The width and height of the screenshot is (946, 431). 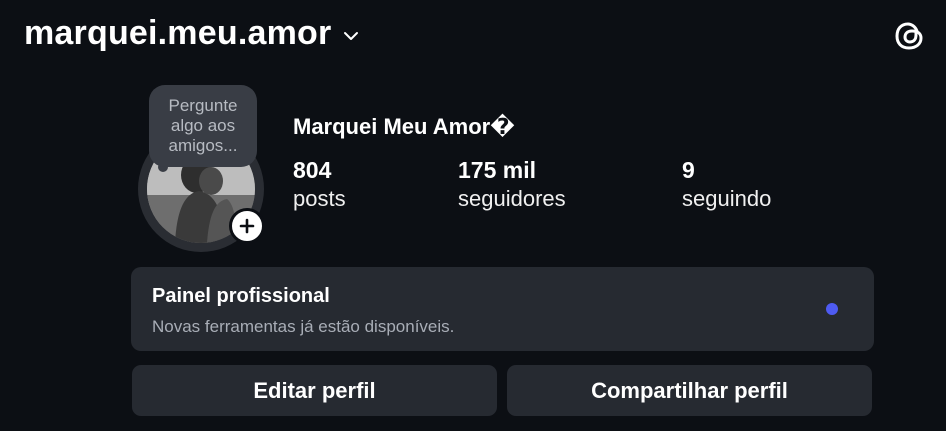 I want to click on plus-icon, so click(x=247, y=226).